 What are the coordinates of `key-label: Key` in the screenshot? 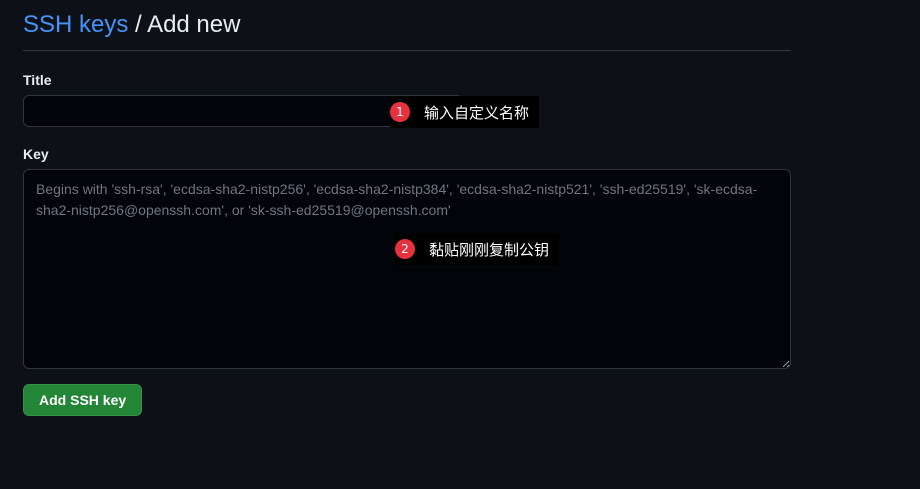 It's located at (36, 154).